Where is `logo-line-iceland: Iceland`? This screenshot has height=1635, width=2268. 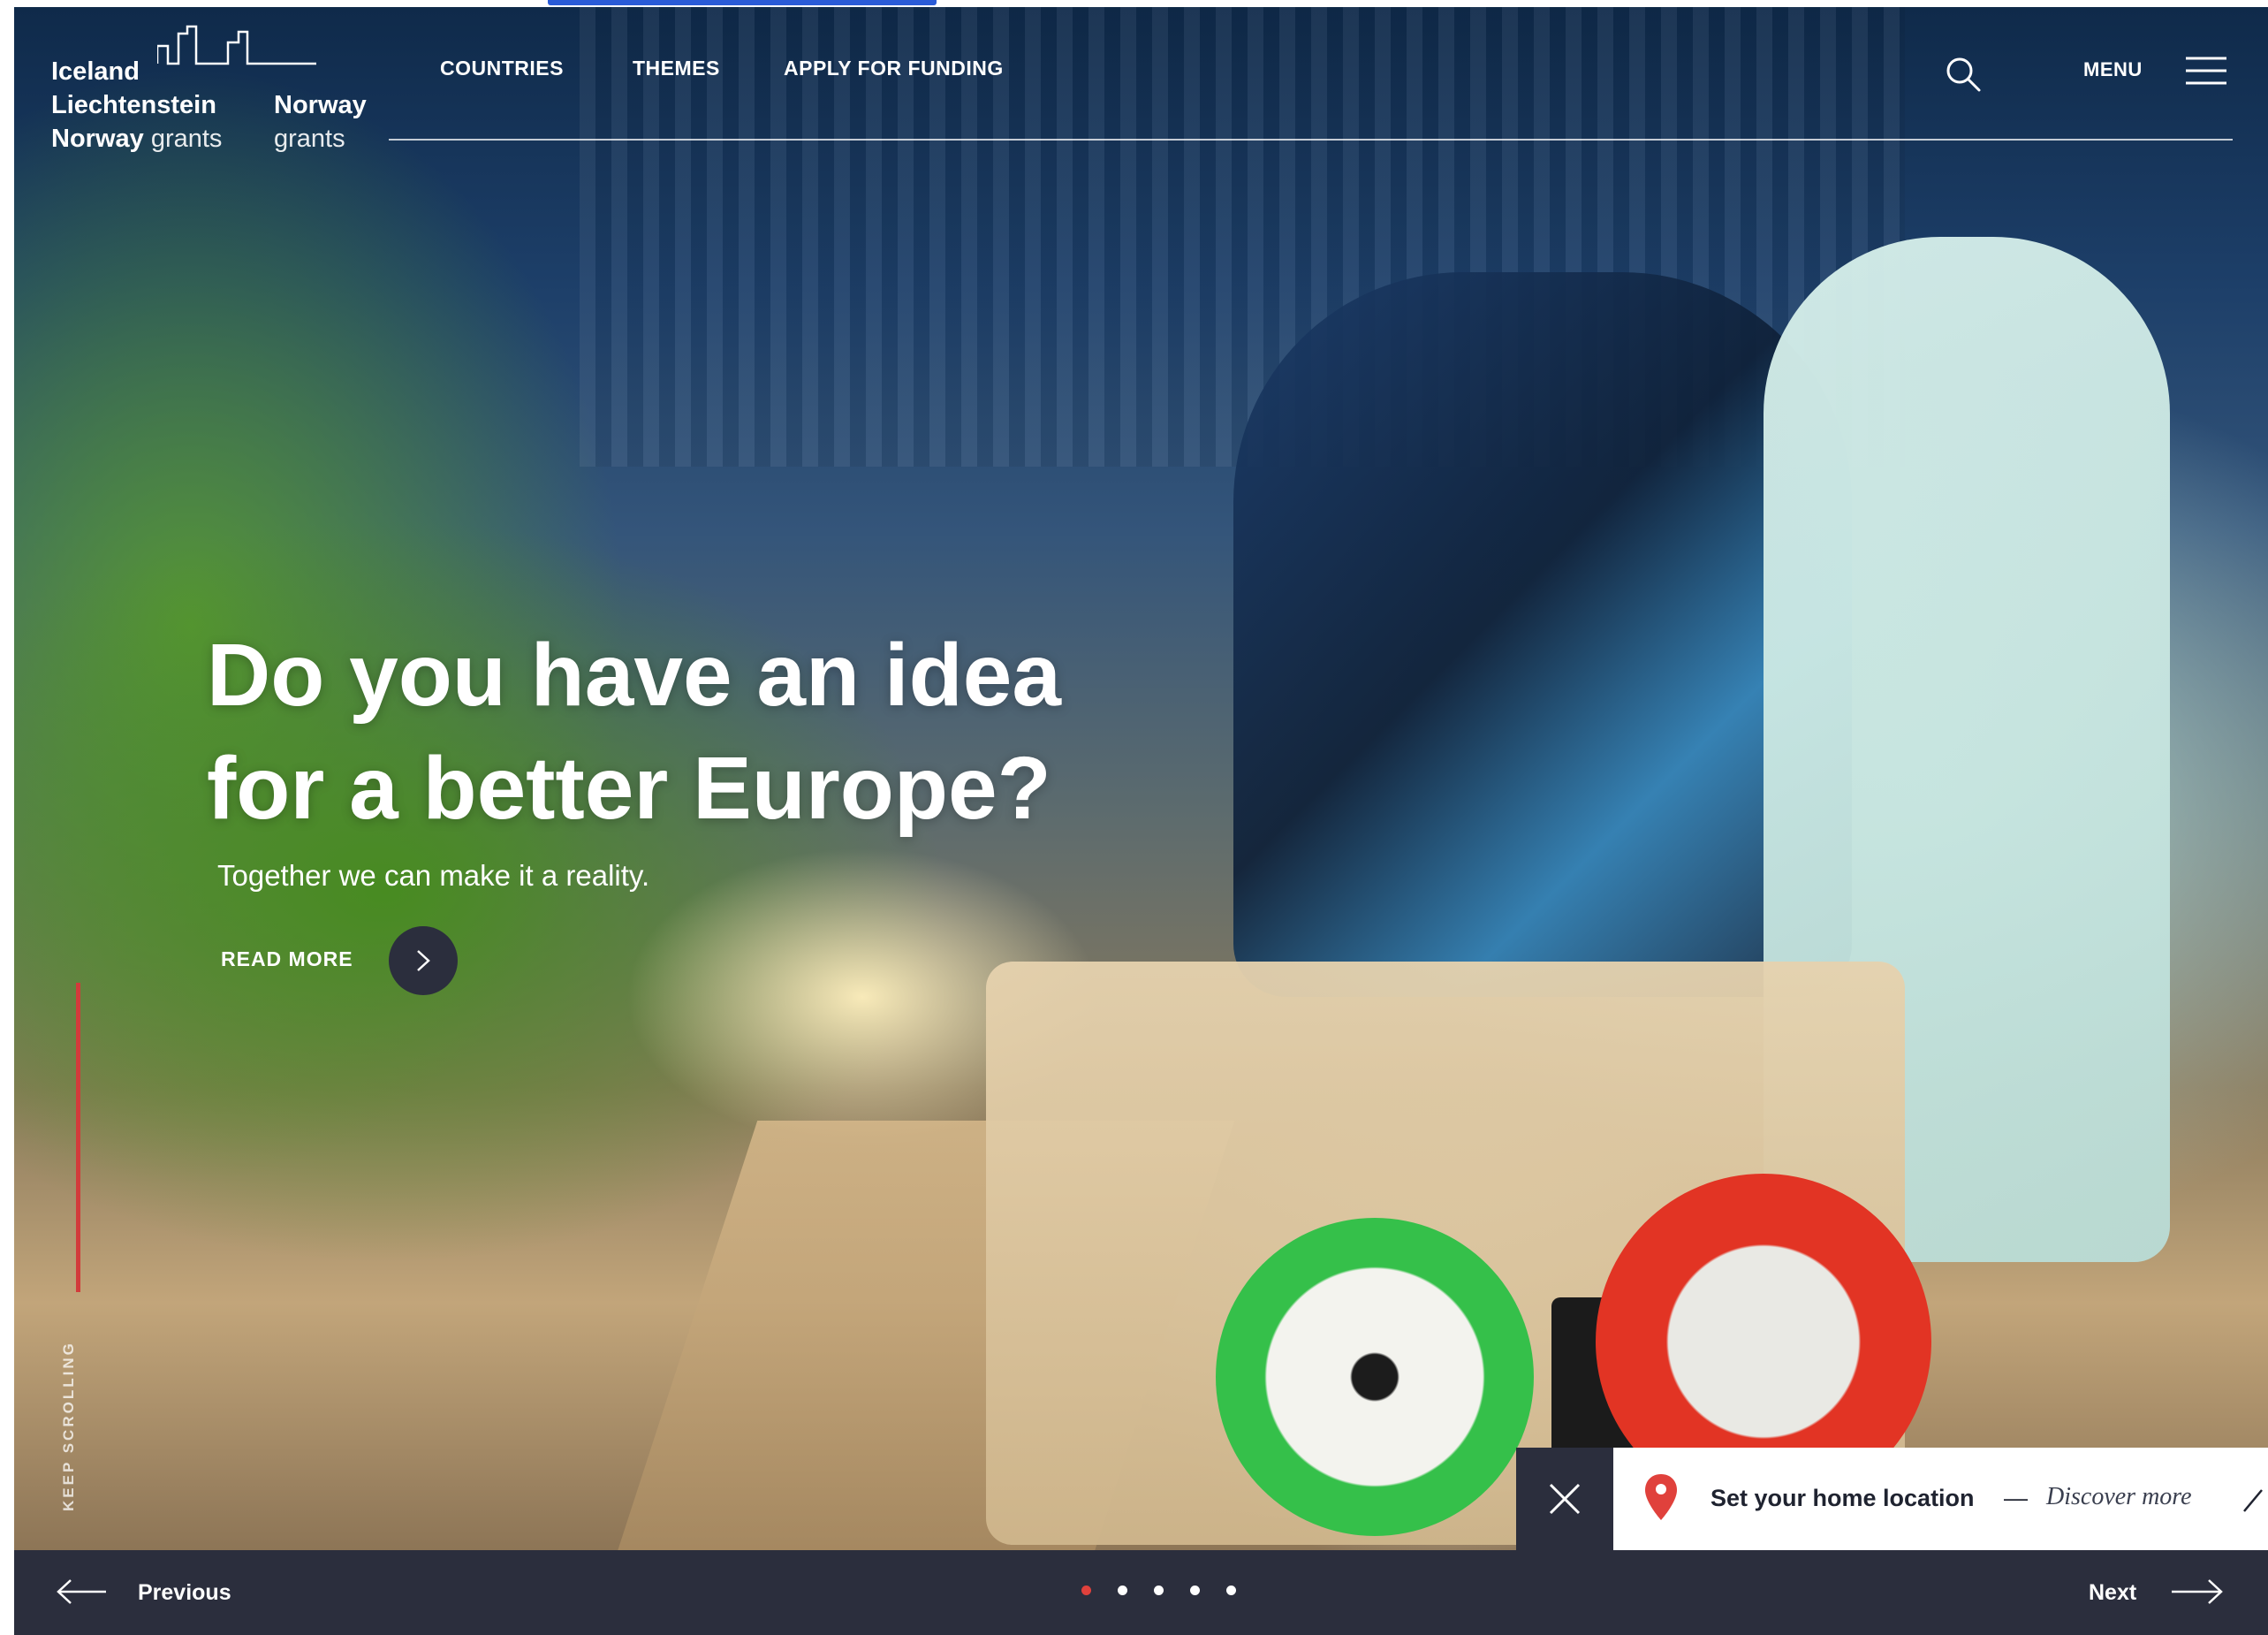
logo-line-iceland: Iceland is located at coordinates (95, 71).